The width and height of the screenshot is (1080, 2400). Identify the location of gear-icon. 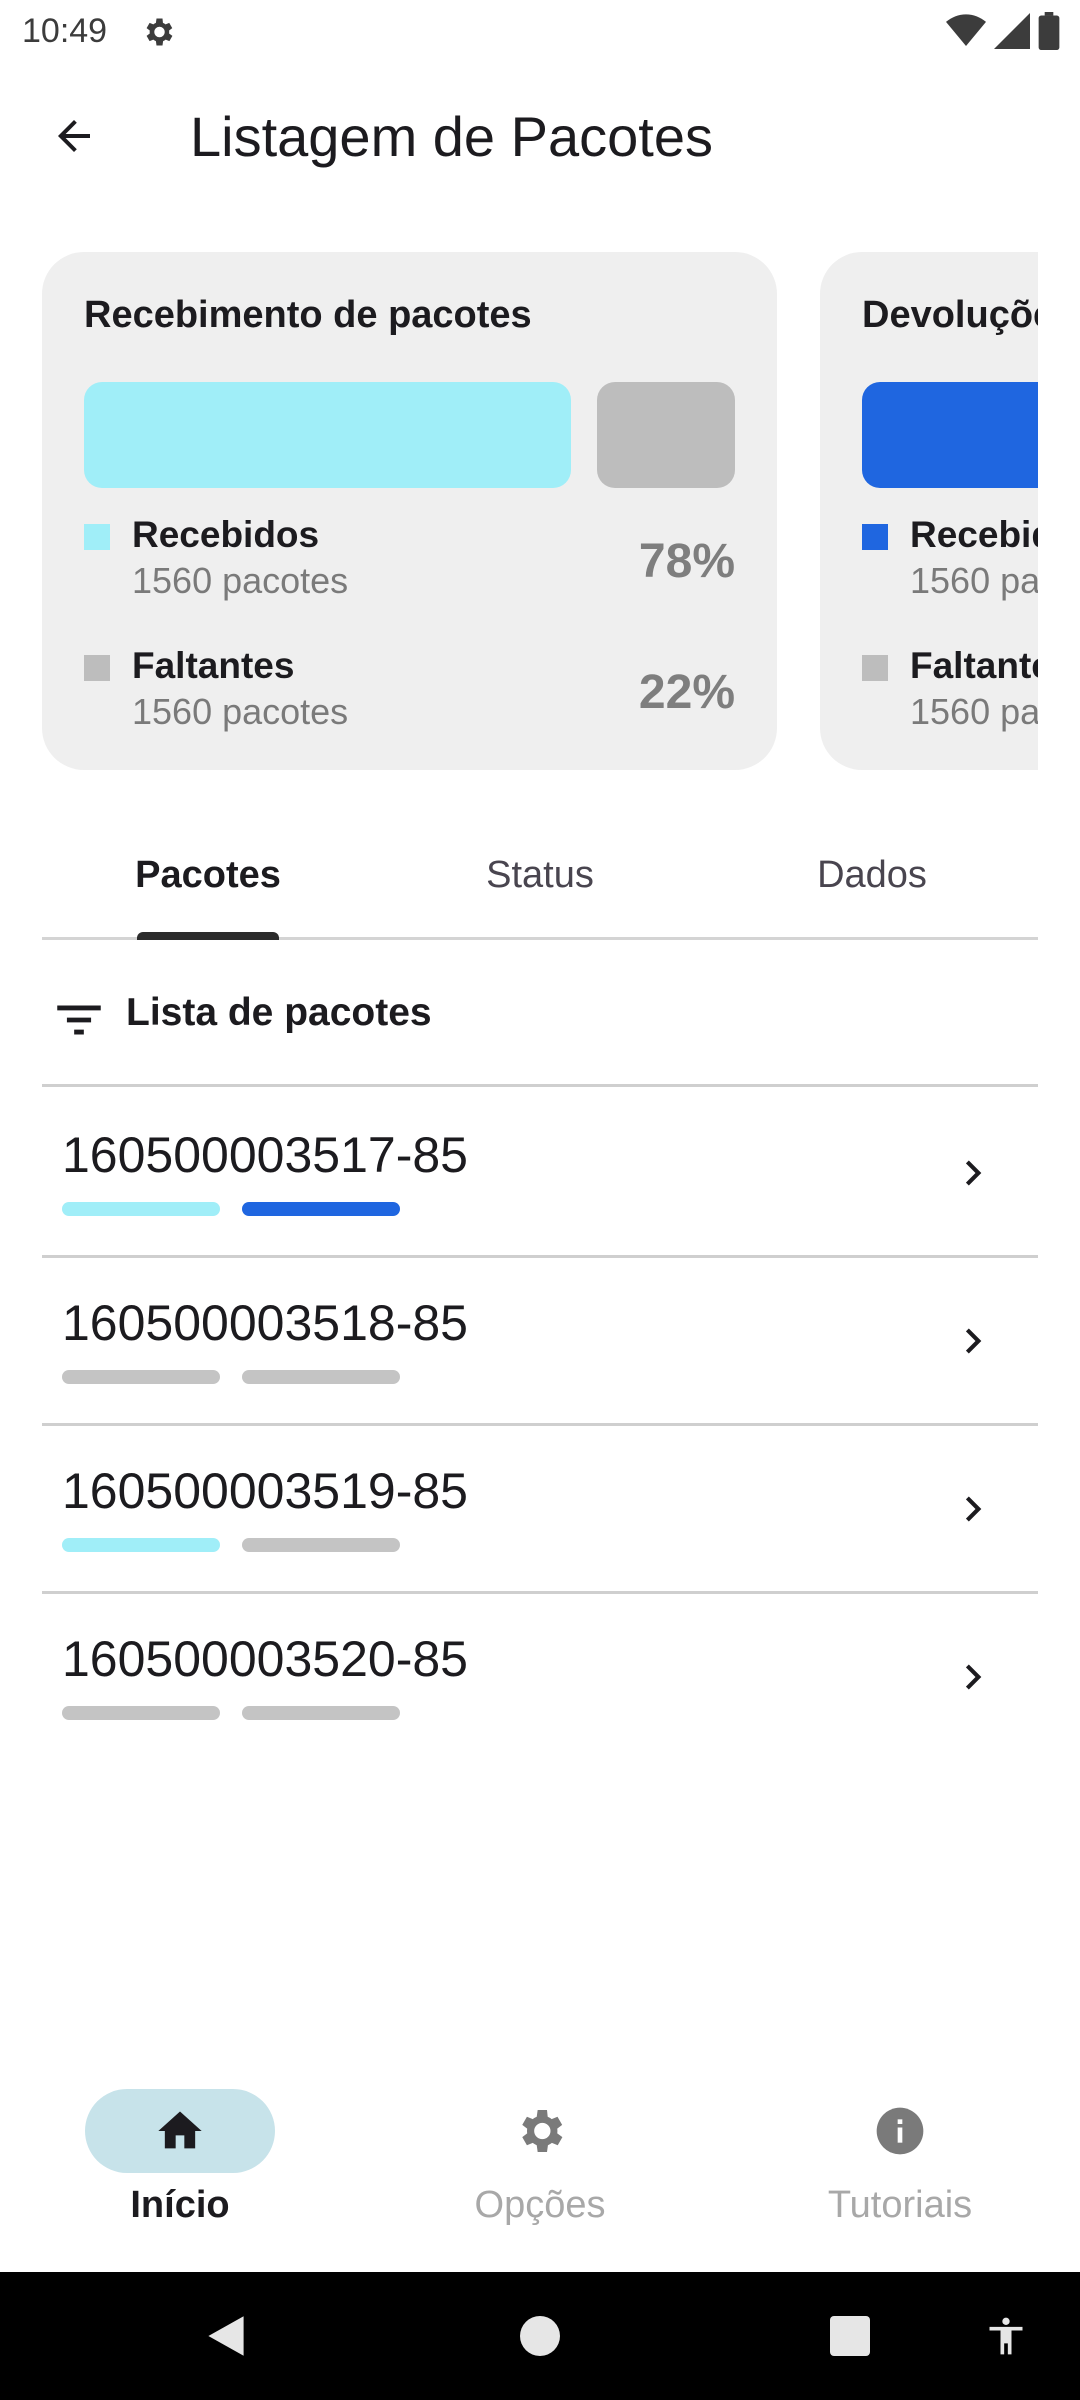
(542, 2131).